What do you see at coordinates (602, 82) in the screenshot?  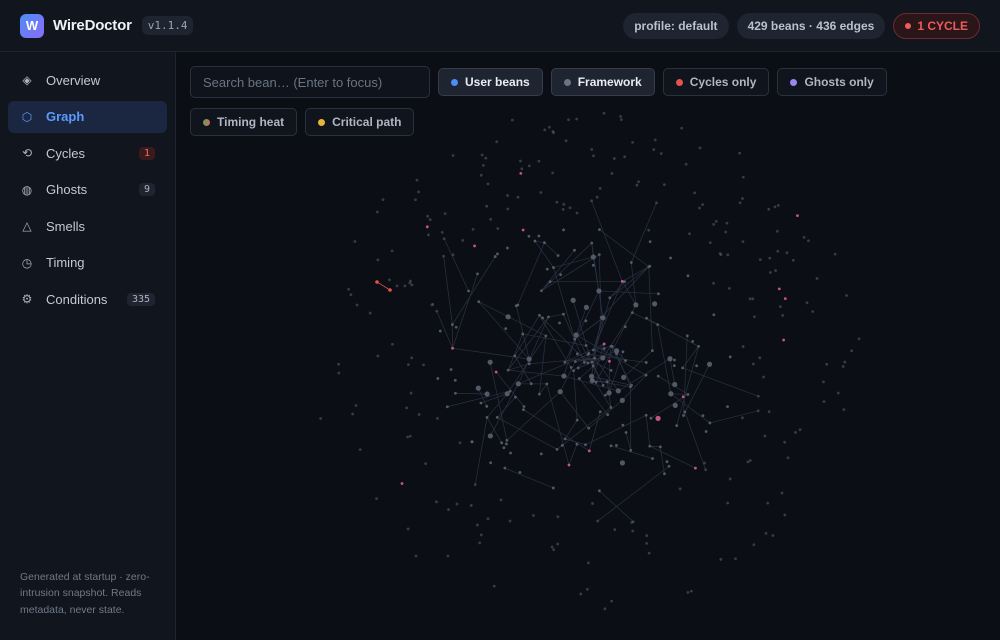 I see `filter-framework: Framework` at bounding box center [602, 82].